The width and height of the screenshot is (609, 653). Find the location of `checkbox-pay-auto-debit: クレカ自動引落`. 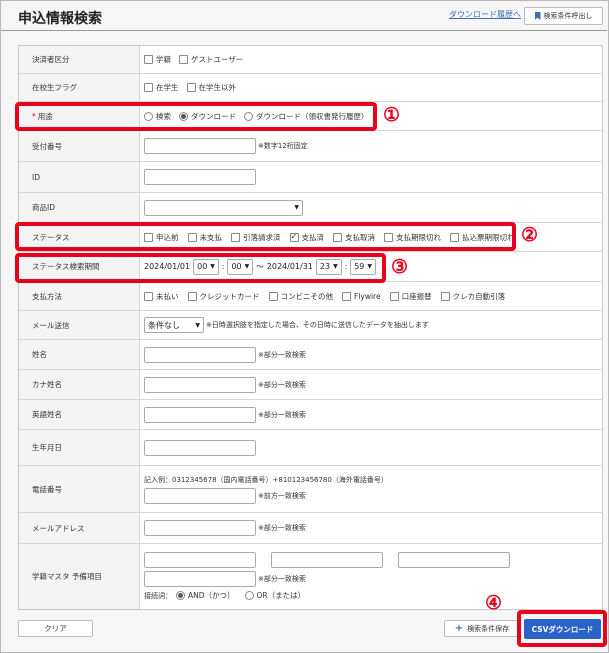

checkbox-pay-auto-debit: クレカ自動引落 is located at coordinates (473, 296).